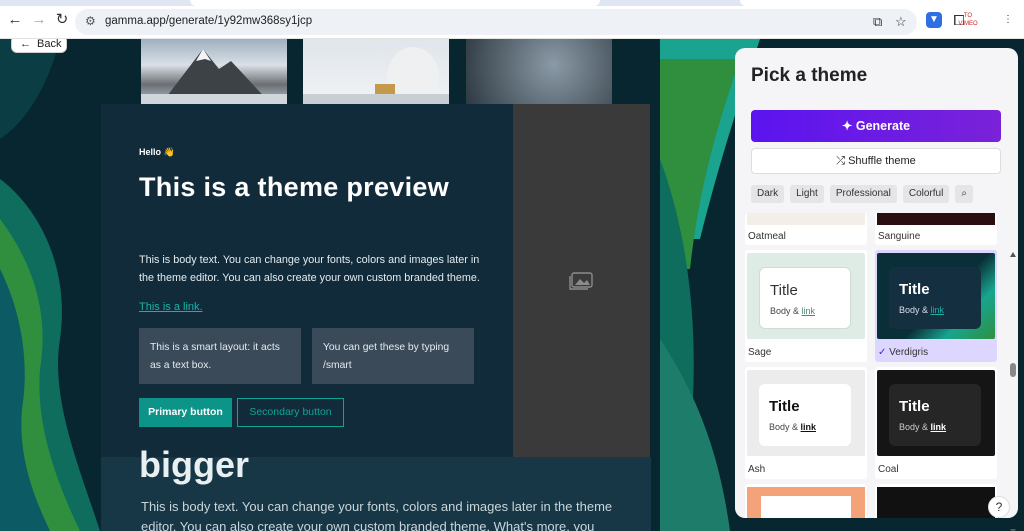 Image resolution: width=1024 pixels, height=531 pixels. Describe the element at coordinates (806, 229) in the screenshot. I see `theme-card-oatmeal: Oatmeal` at that location.